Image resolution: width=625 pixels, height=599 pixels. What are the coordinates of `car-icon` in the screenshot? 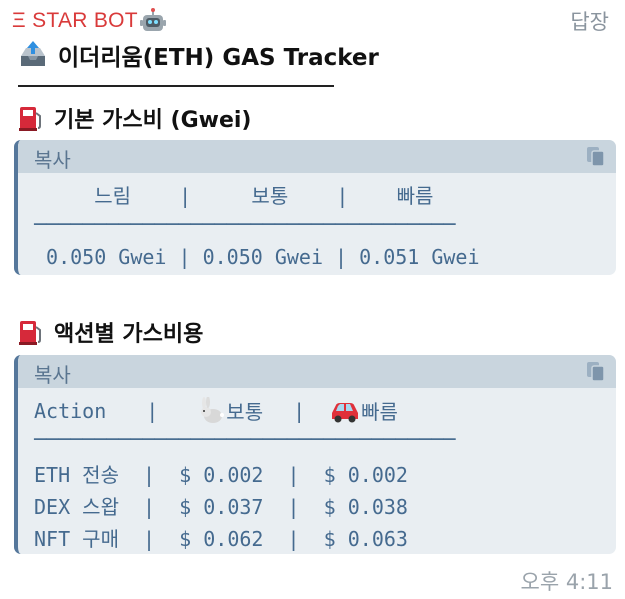 It's located at (345, 412).